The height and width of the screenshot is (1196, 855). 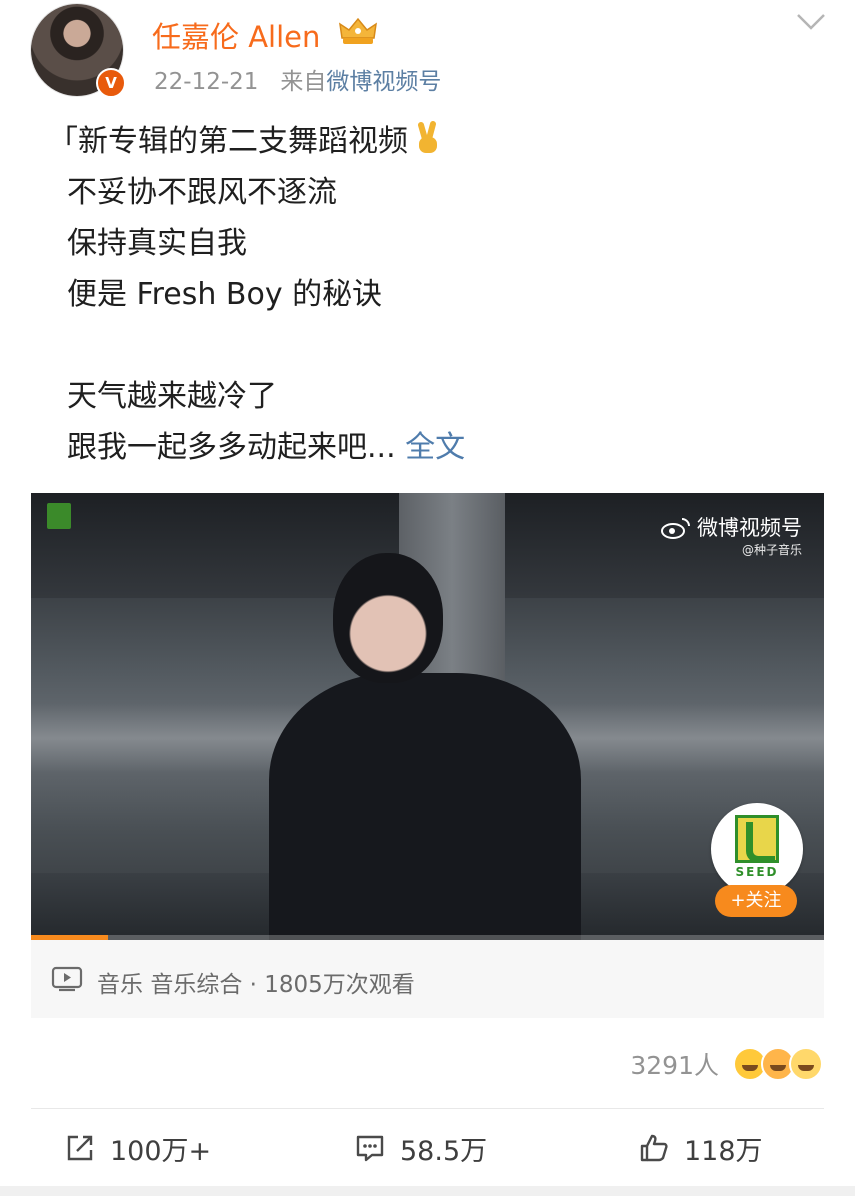 I want to click on post-line: 不妥协不跟风不逐流, so click(x=202, y=192).